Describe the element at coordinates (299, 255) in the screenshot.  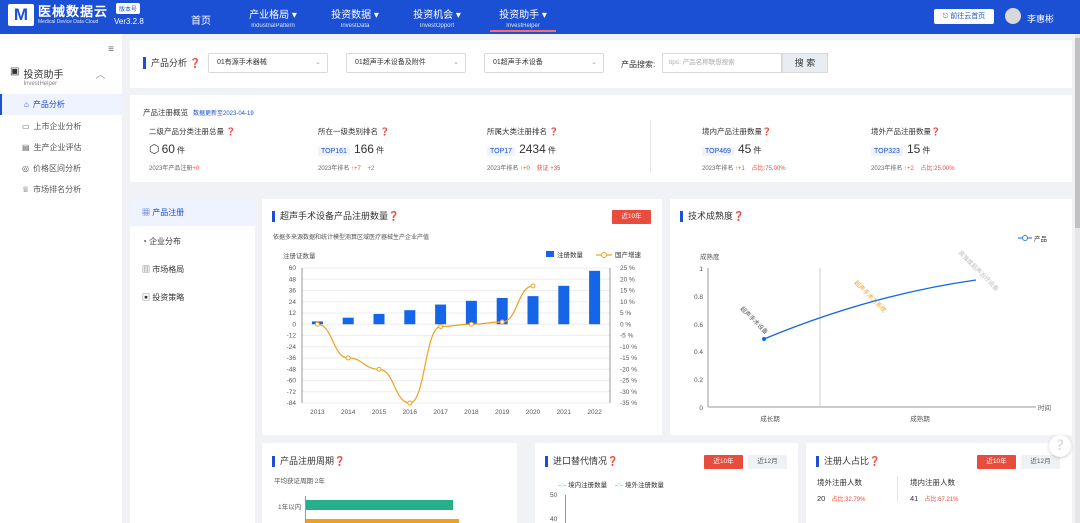
I see `y-axis-title: 注册证数量` at that location.